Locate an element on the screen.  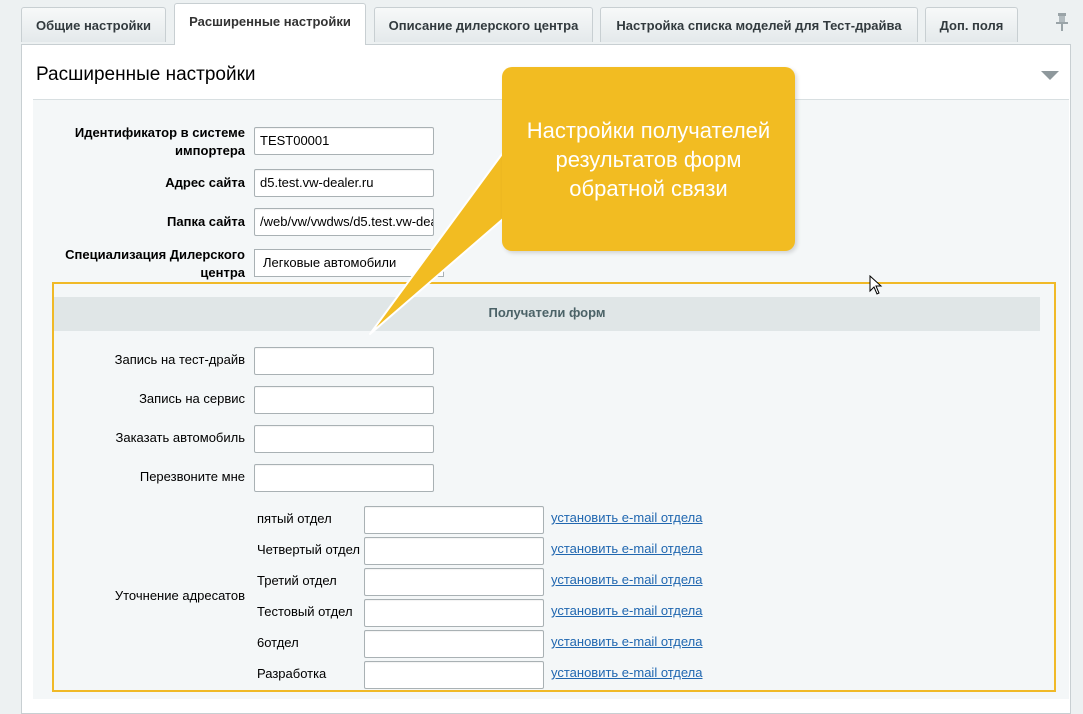
department-name: Разработка is located at coordinates (292, 673).